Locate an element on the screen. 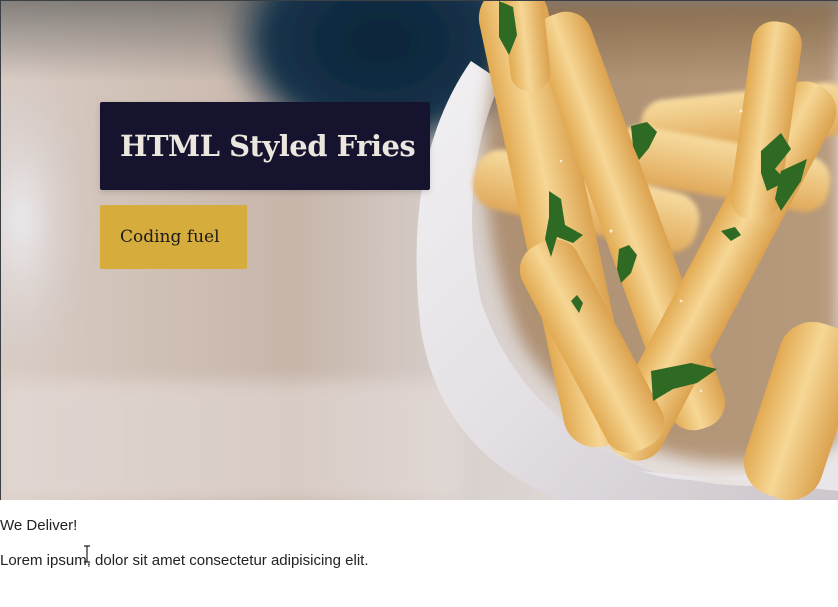 This screenshot has width=838, height=607. coding-fuel-button: Coding fuel is located at coordinates (173, 237).